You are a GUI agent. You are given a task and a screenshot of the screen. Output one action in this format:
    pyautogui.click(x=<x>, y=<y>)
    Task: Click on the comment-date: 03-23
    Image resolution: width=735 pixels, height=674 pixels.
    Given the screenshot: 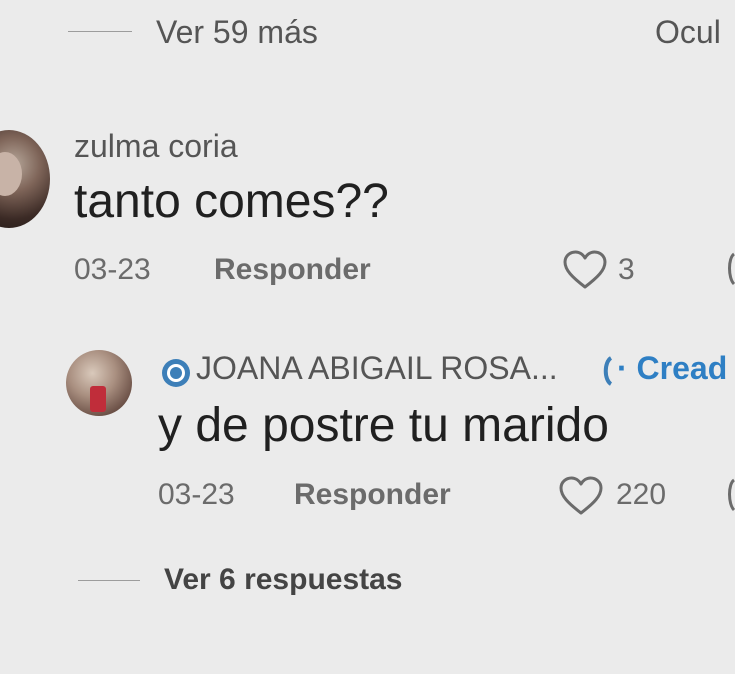 What is the action you would take?
    pyautogui.click(x=112, y=269)
    